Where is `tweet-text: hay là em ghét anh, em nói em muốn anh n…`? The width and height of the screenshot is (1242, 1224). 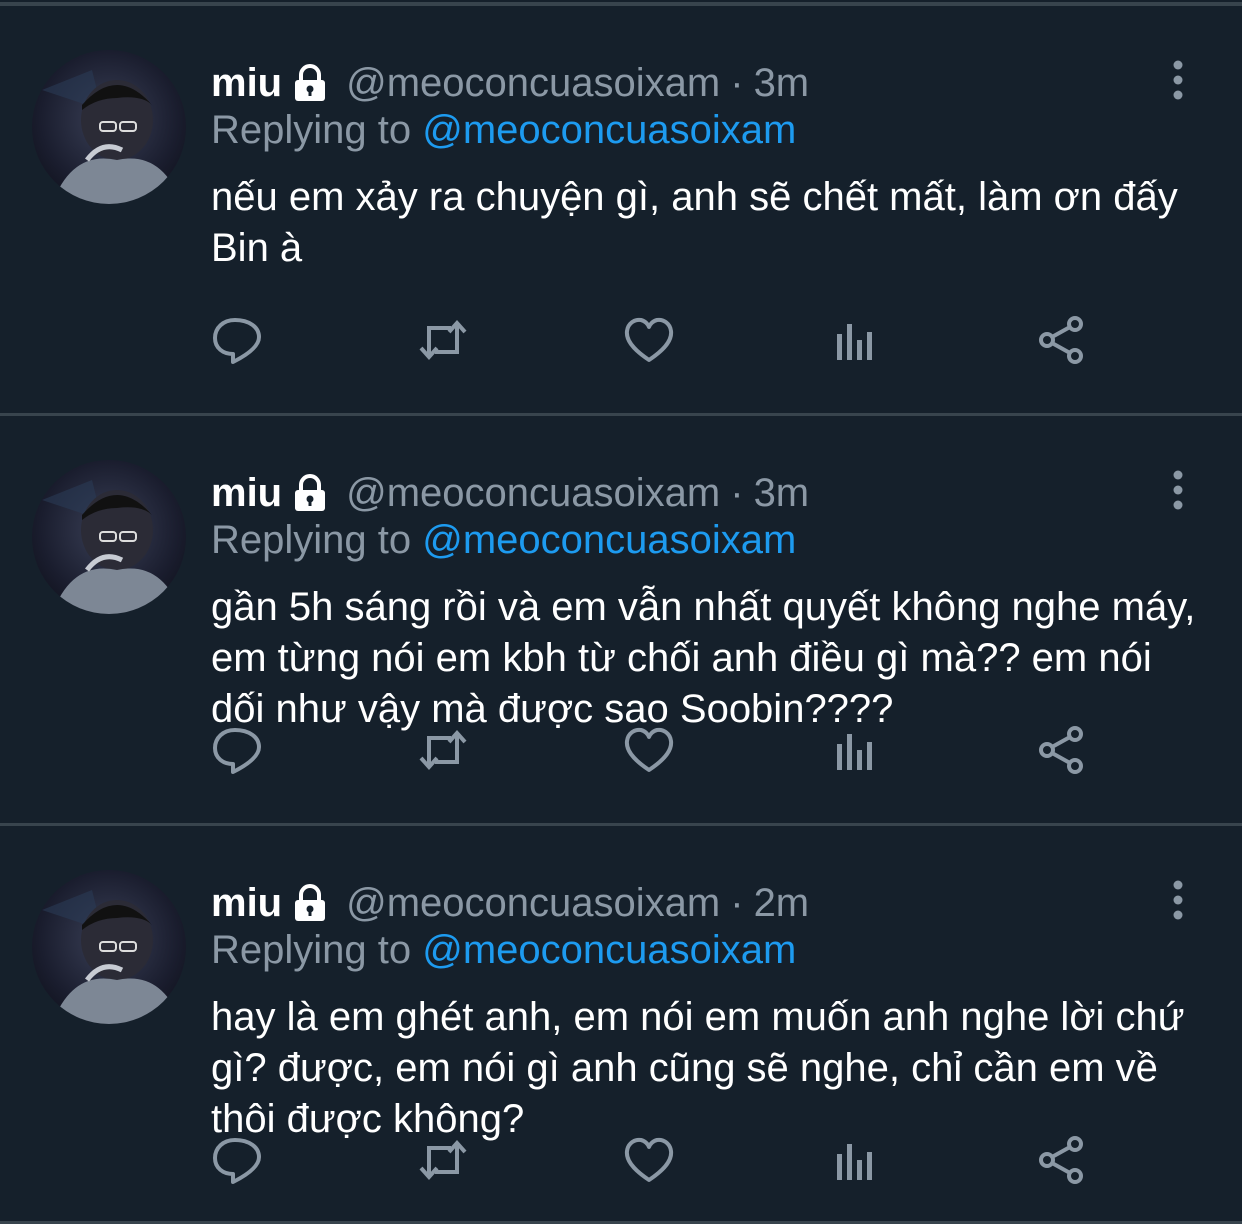
tweet-text: hay là em ghét anh, em nói em muốn anh n… is located at coordinates (698, 1068).